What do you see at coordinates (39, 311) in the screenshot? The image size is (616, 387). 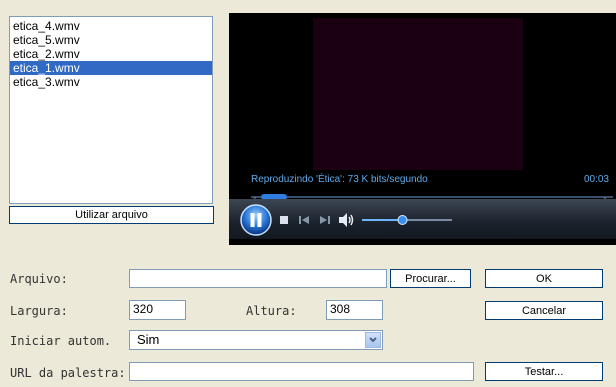 I see `largura-label: Largura:` at bounding box center [39, 311].